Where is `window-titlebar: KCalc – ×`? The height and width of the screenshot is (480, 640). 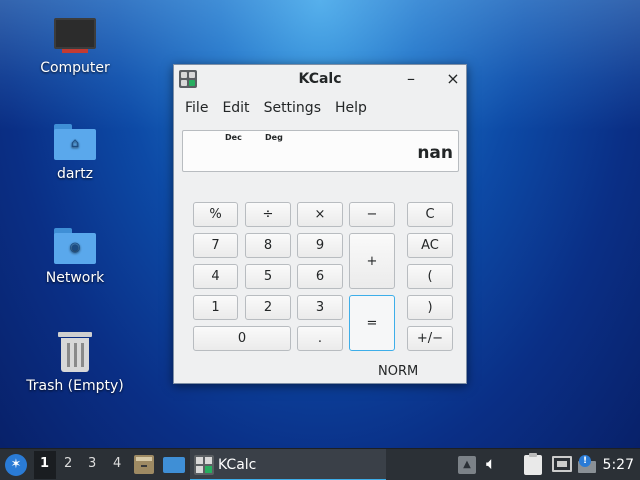 window-titlebar: KCalc – × is located at coordinates (320, 79).